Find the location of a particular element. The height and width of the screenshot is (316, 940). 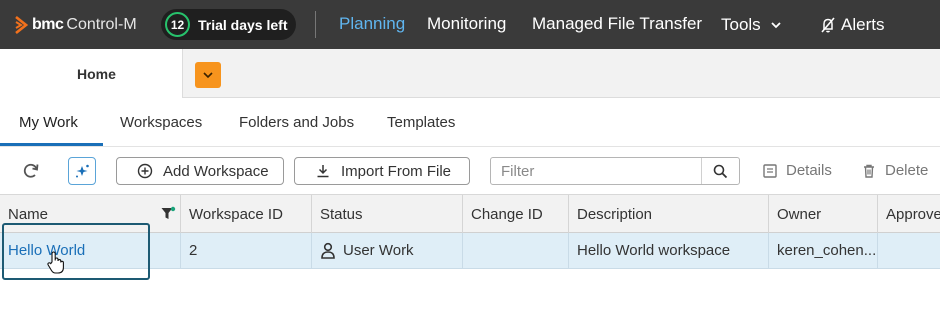

refresh-icon is located at coordinates (31, 170).